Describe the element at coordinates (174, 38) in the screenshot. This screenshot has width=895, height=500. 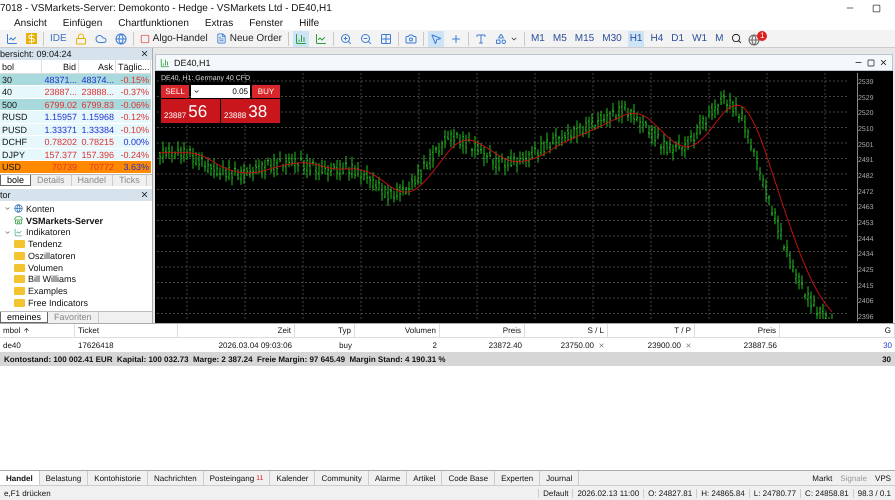
I see `algo-trading-button: Algo-Handel` at that location.